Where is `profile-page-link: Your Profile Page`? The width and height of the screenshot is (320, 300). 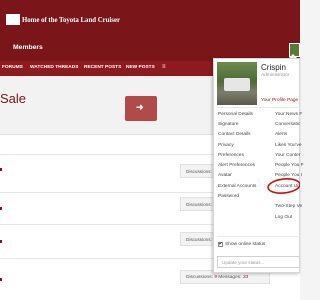
profile-page-link: Your Profile Page is located at coordinates (279, 100).